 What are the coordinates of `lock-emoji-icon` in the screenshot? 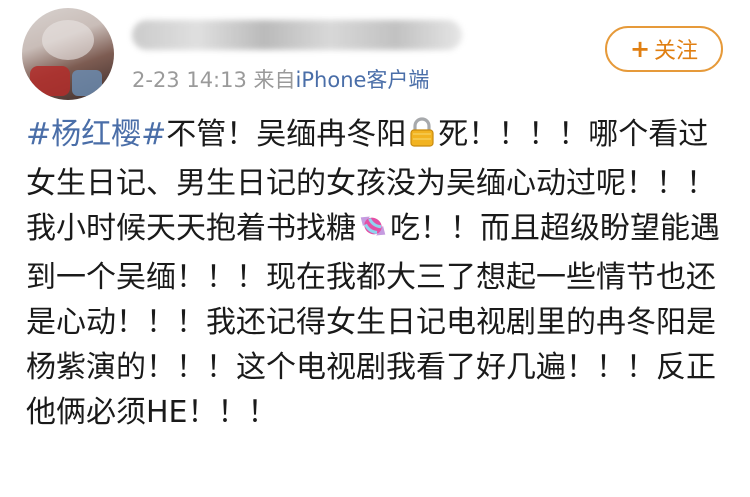 It's located at (422, 138).